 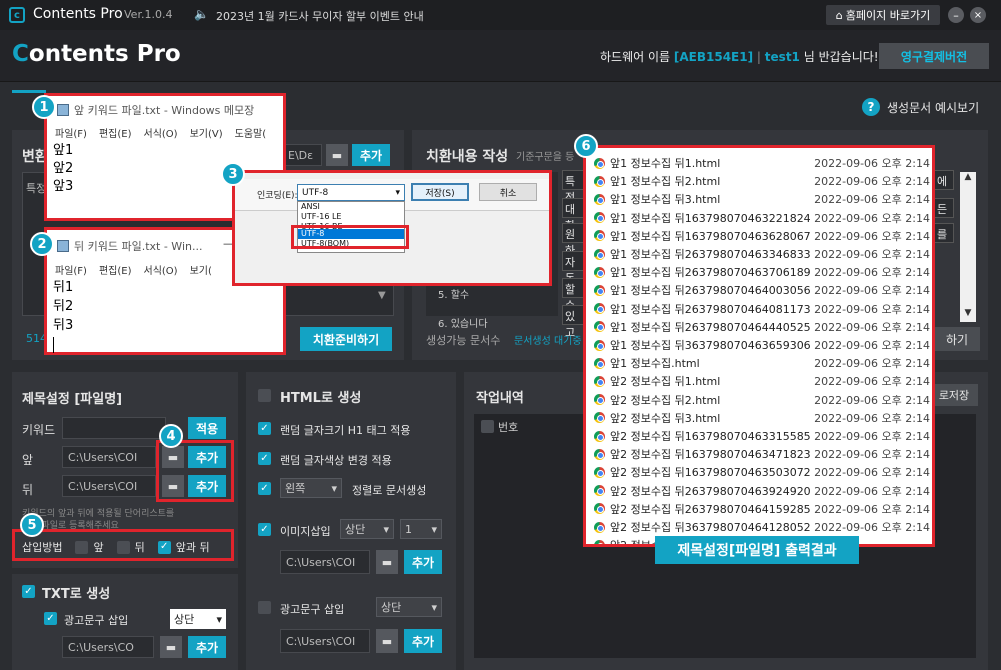 What do you see at coordinates (387, 562) in the screenshot?
I see `image-folder-icon: ▬` at bounding box center [387, 562].